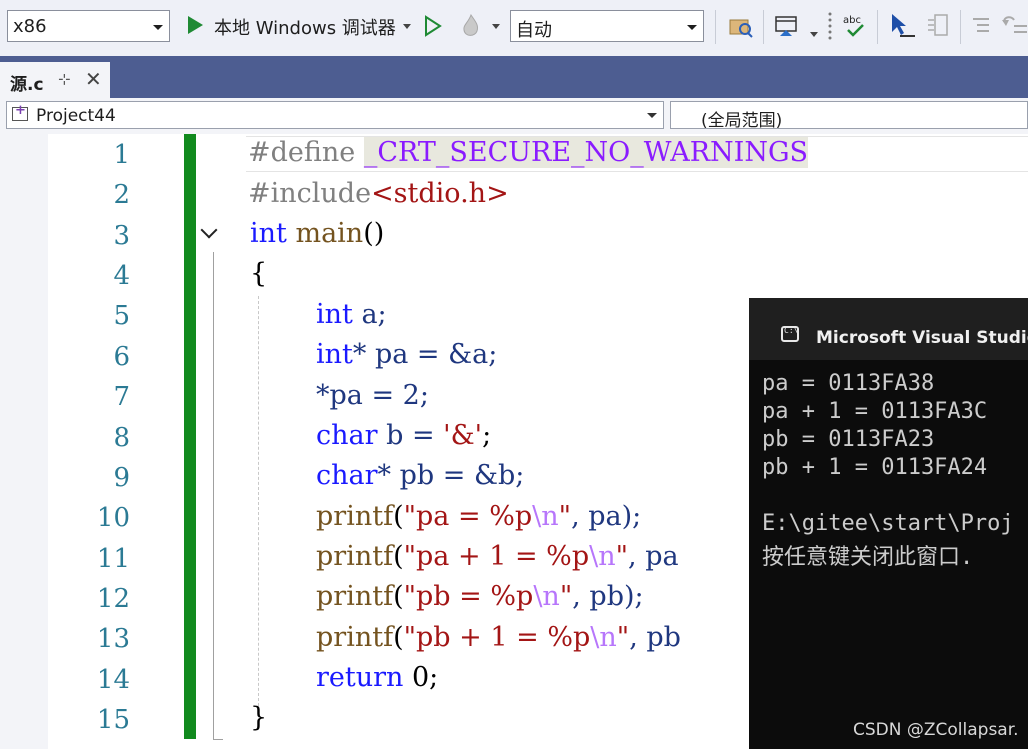 The height and width of the screenshot is (749, 1028). Describe the element at coordinates (121, 276) in the screenshot. I see `line-number: 4` at that location.